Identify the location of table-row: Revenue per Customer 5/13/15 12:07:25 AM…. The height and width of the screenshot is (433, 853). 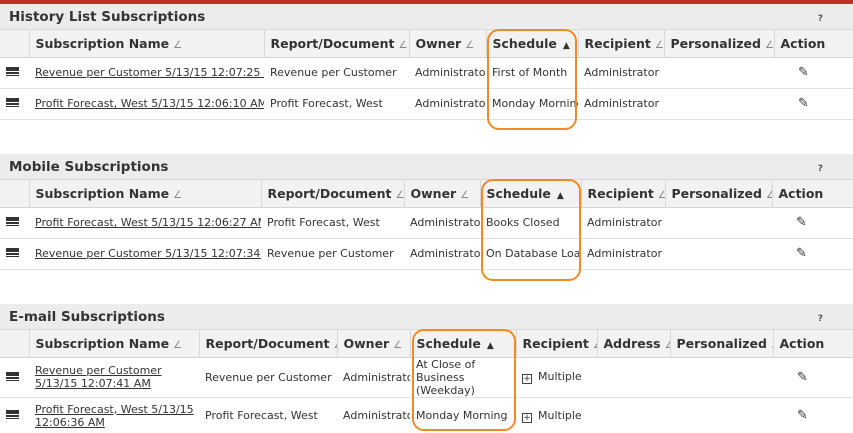
(426, 73).